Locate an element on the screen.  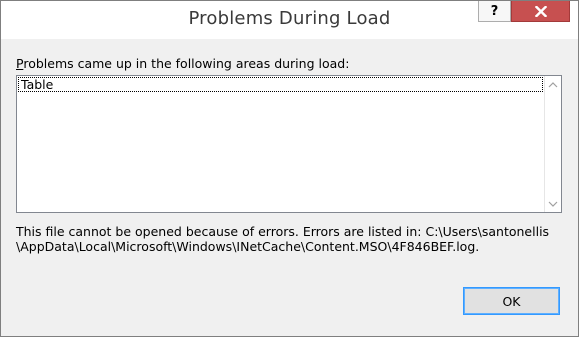
list-item: Table is located at coordinates (280, 84).